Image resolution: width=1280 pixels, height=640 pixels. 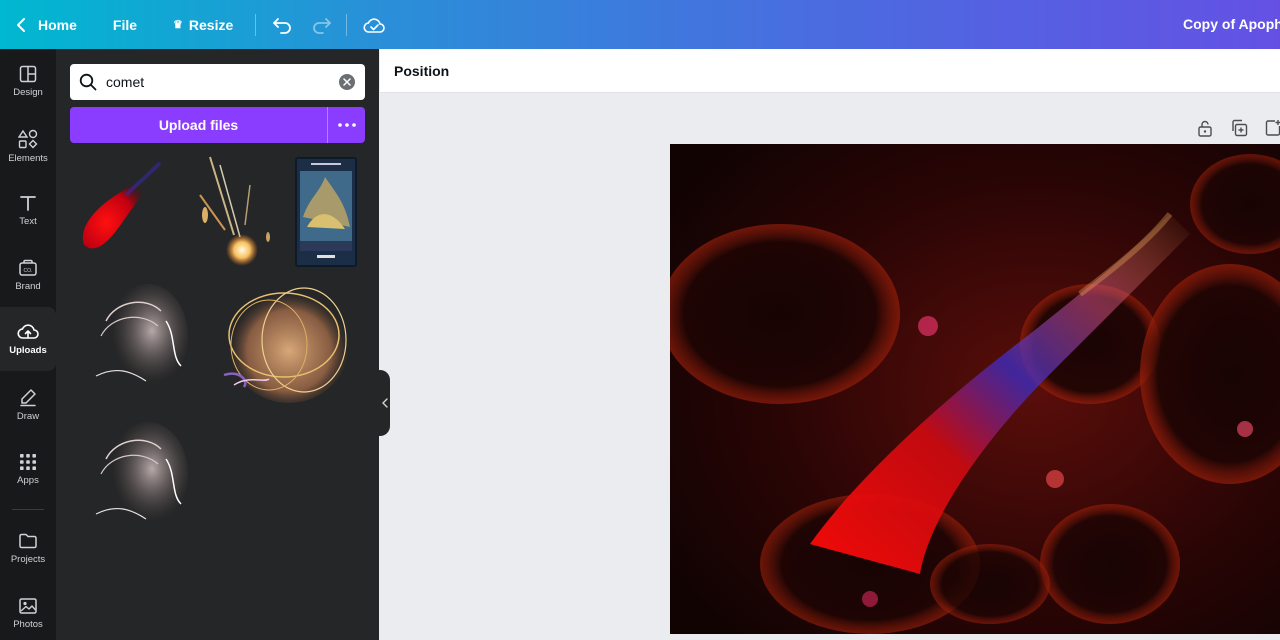 What do you see at coordinates (326, 212) in the screenshot?
I see `book-cover-thumb` at bounding box center [326, 212].